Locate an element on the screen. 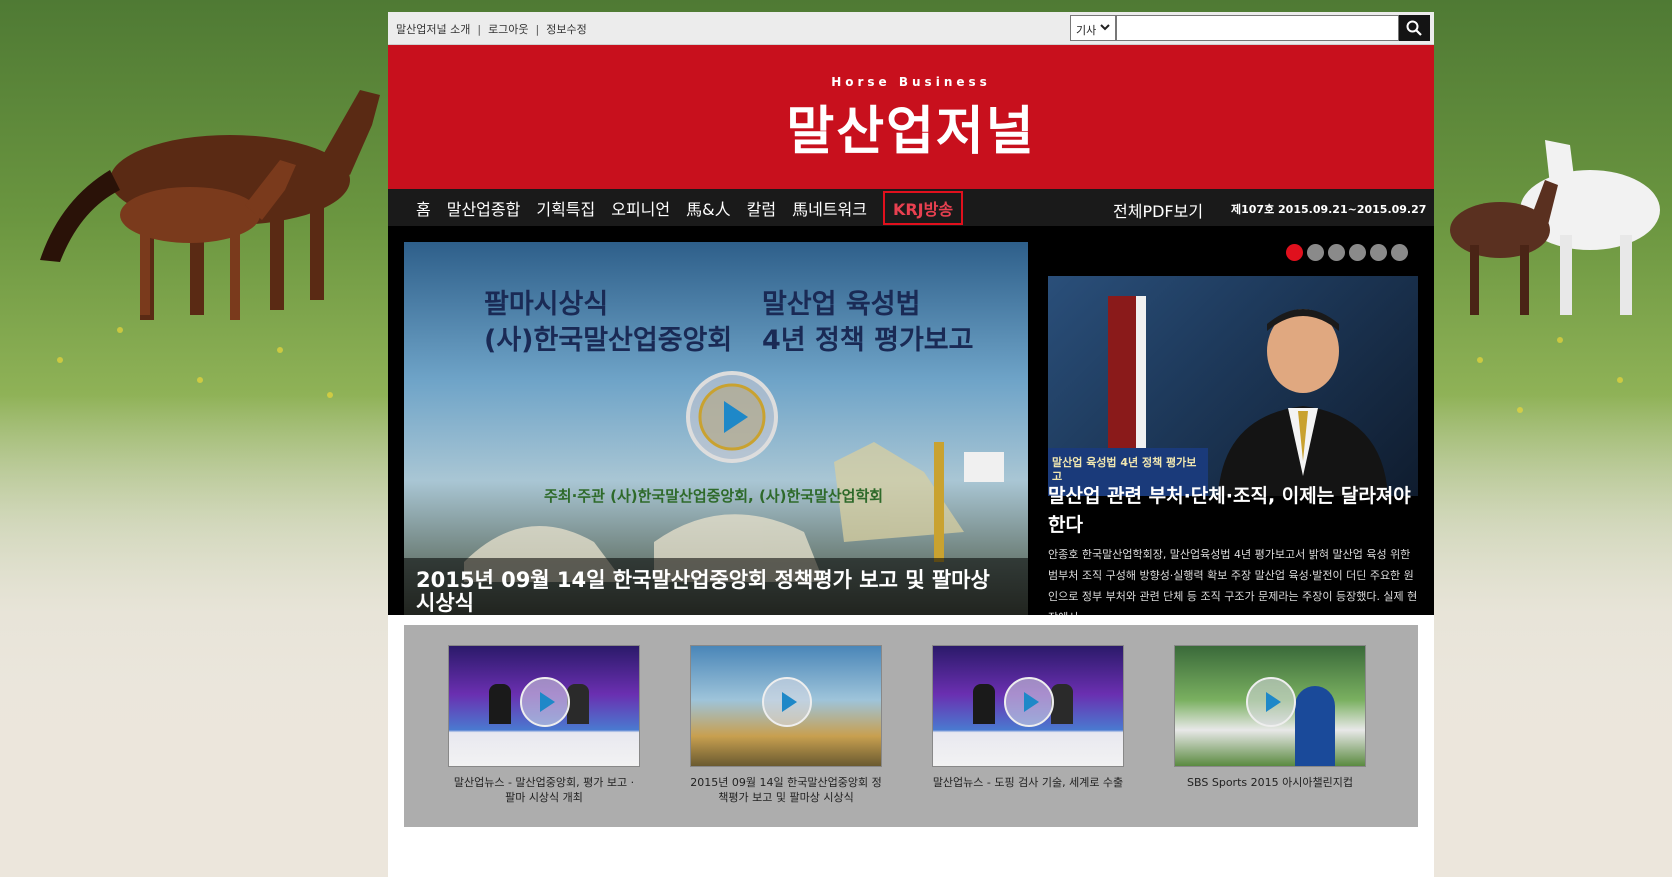 Image resolution: width=1672 pixels, height=877 pixels. video-title-left: 팔마시상식 (사)한국말산업중앙회 is located at coordinates (608, 322).